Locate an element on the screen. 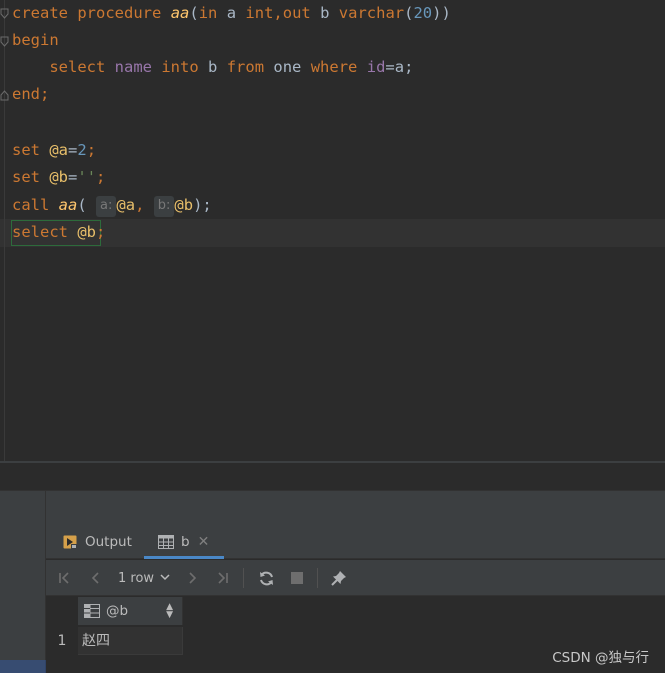 The image size is (665, 673). last-page-icon is located at coordinates (223, 578).